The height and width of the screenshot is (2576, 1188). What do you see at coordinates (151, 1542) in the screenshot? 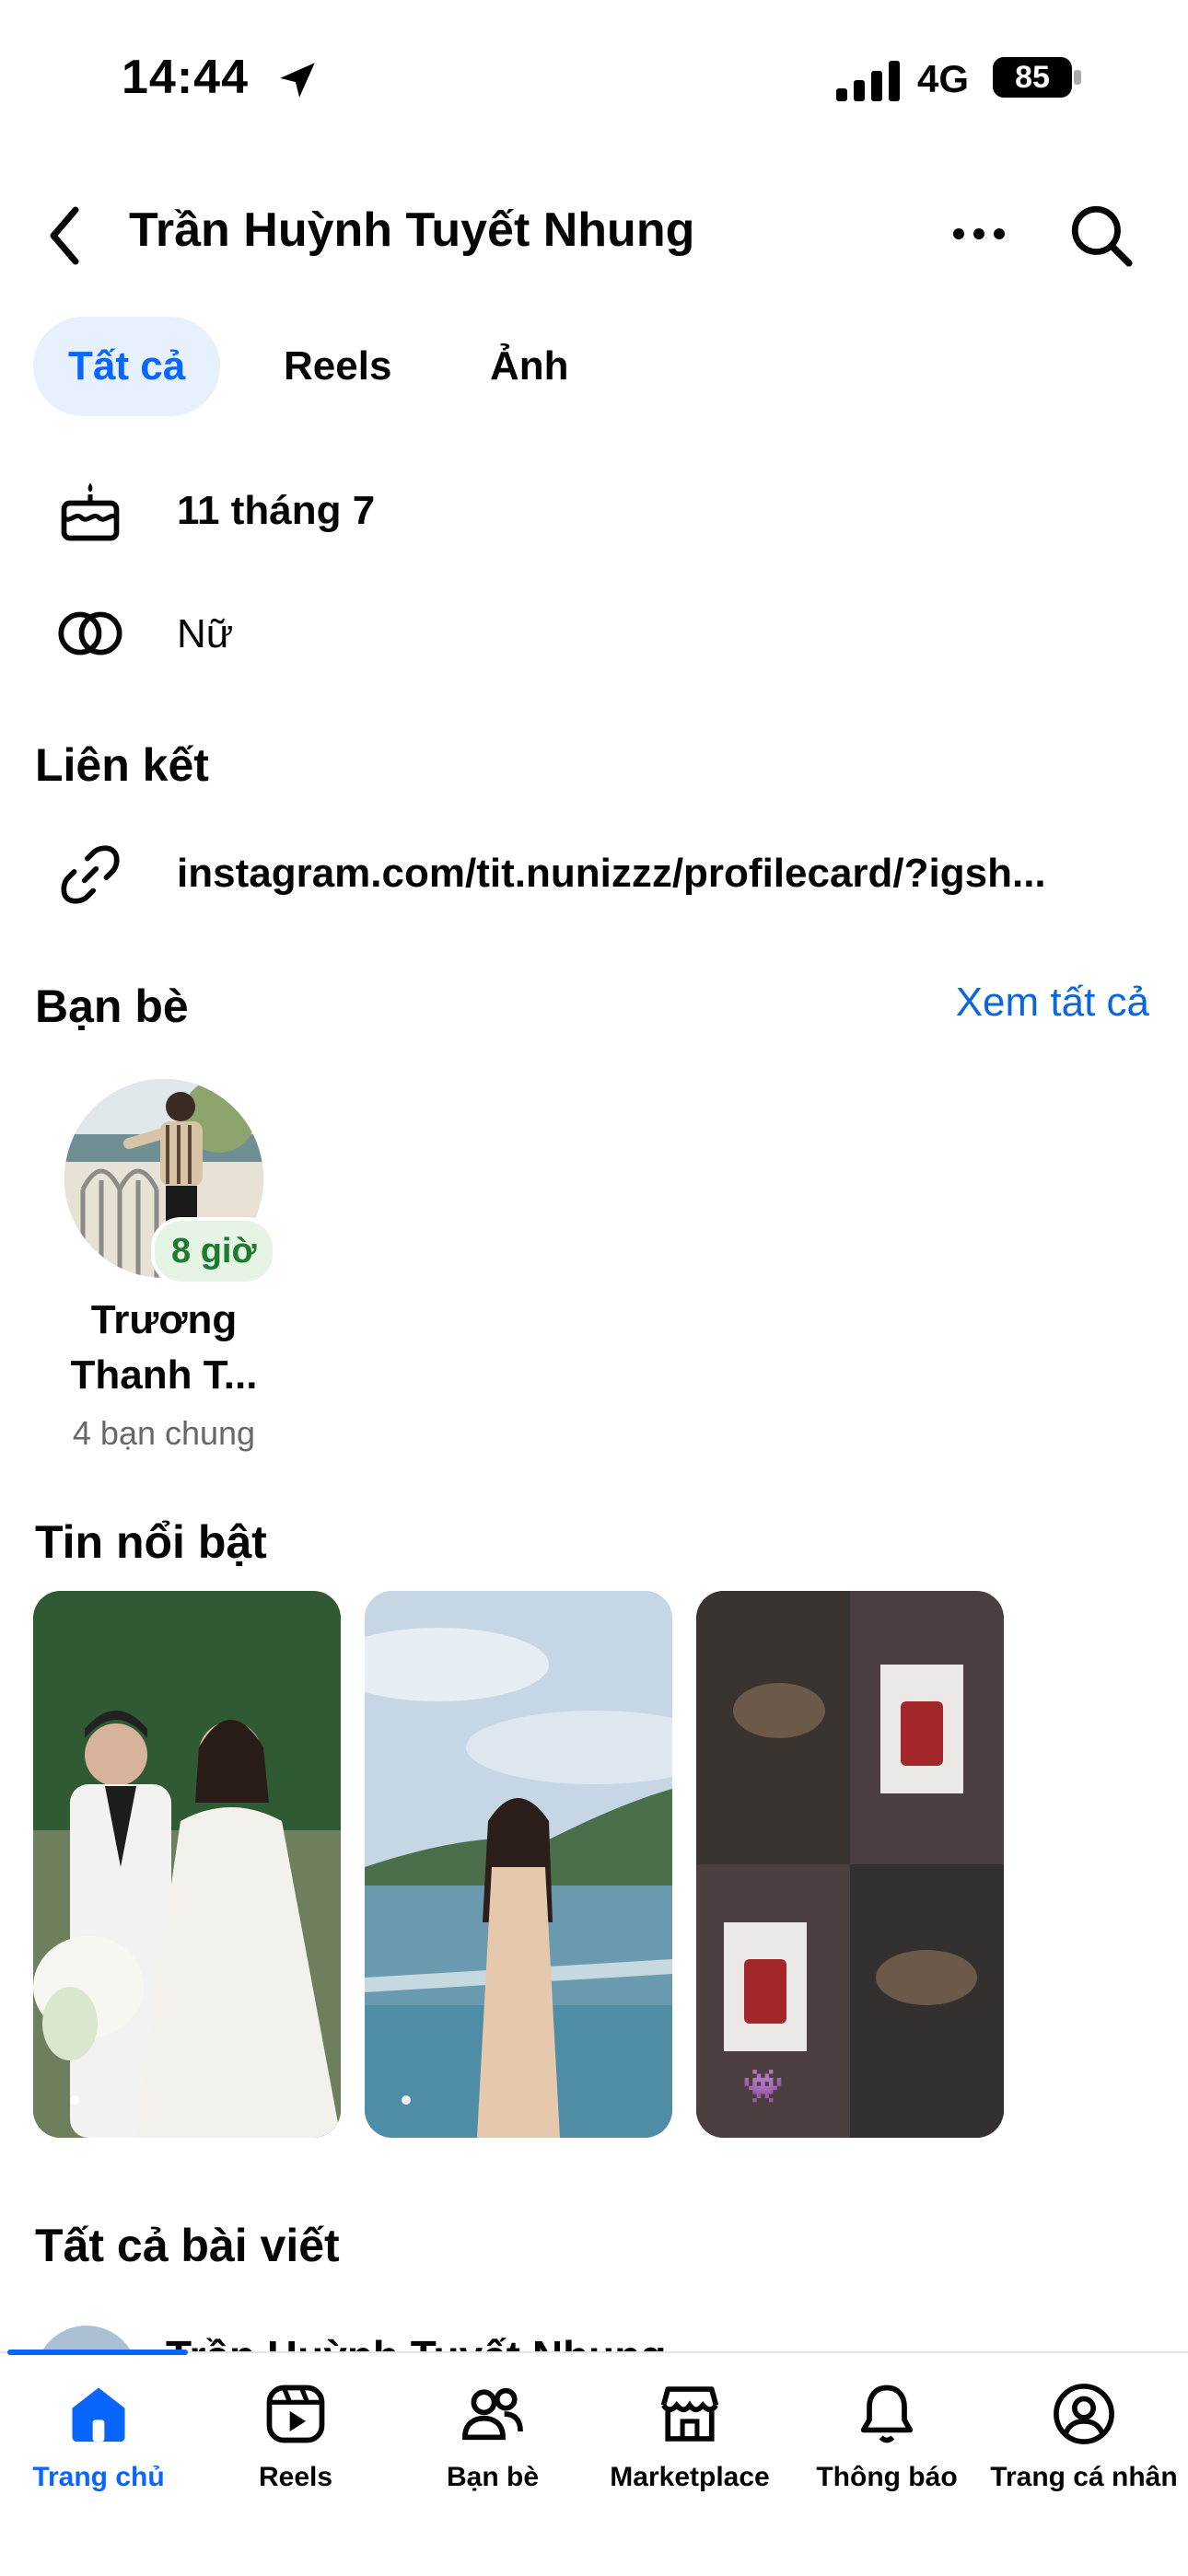
I see `highlights-section-title: Tin nổi bật` at bounding box center [151, 1542].